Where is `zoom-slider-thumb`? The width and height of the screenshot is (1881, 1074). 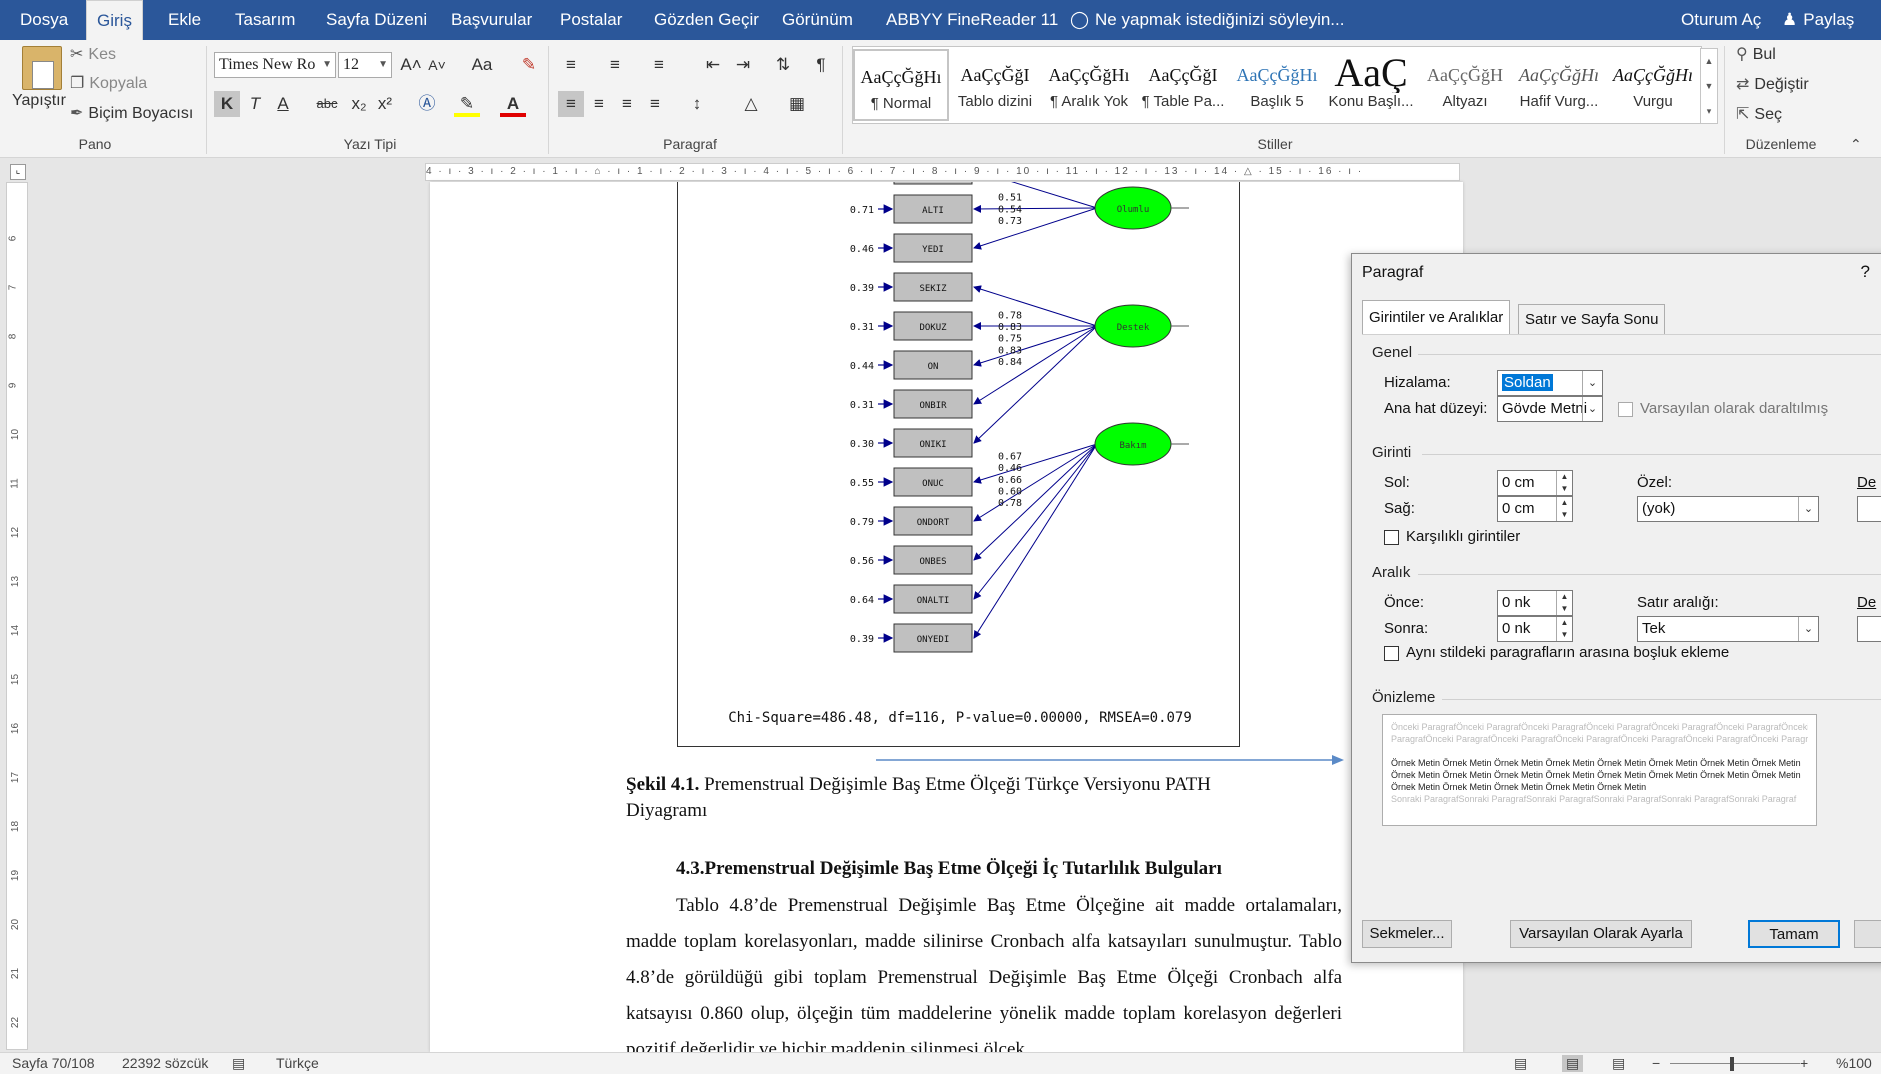
zoom-slider-thumb is located at coordinates (1732, 1064).